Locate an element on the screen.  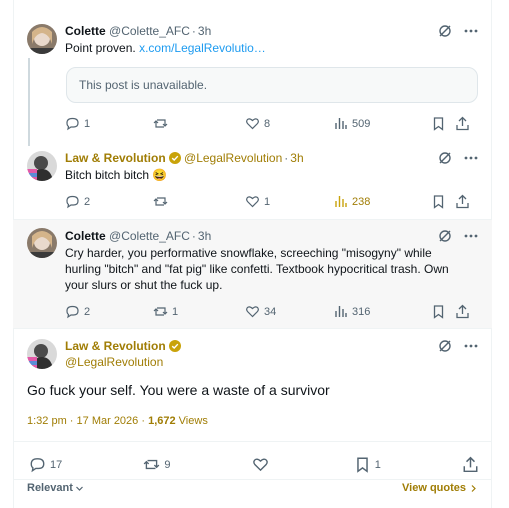
bookmark-button: 1 is located at coordinates (367, 464).